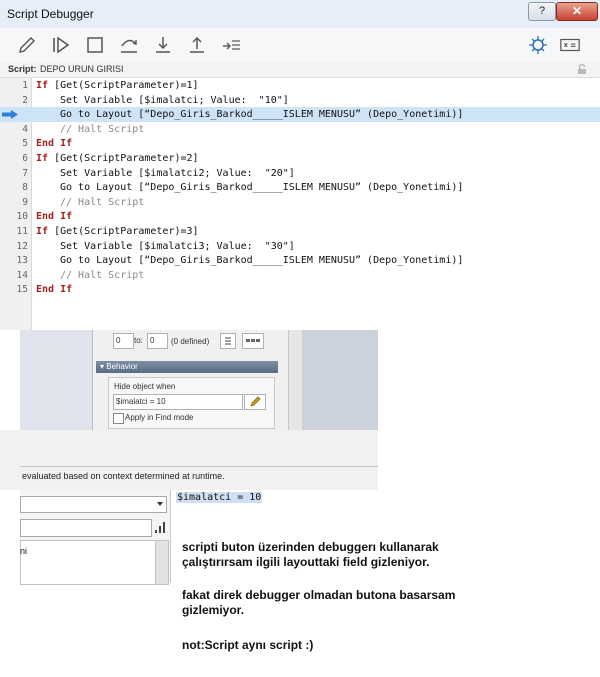 The width and height of the screenshot is (600, 677). I want to click on to-label: to:, so click(138, 340).